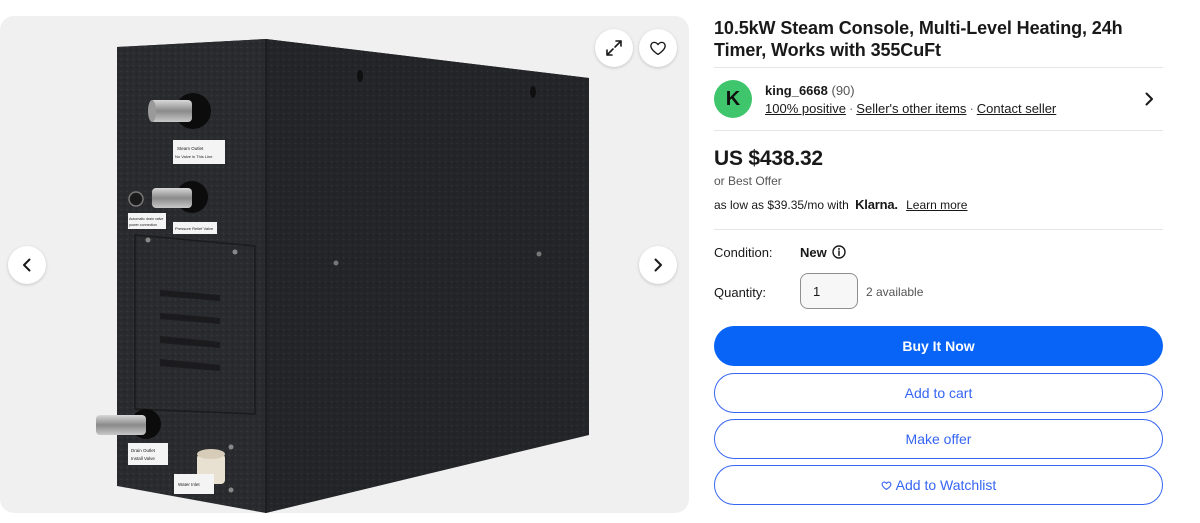  Describe the element at coordinates (743, 252) in the screenshot. I see `condition-label: Condition:` at that location.